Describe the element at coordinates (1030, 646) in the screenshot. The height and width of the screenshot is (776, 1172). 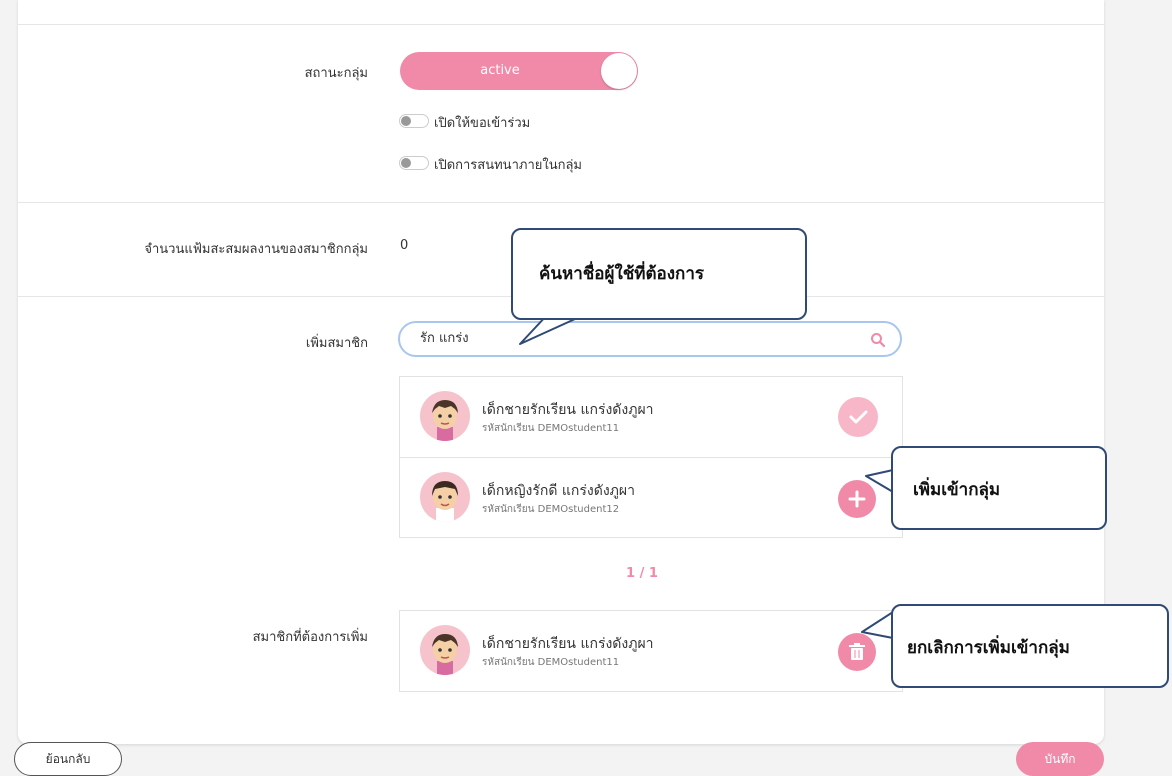
I see `remove-hint-callout: ยกเลิกการเพิ่มเข้ากลุ่ม` at that location.